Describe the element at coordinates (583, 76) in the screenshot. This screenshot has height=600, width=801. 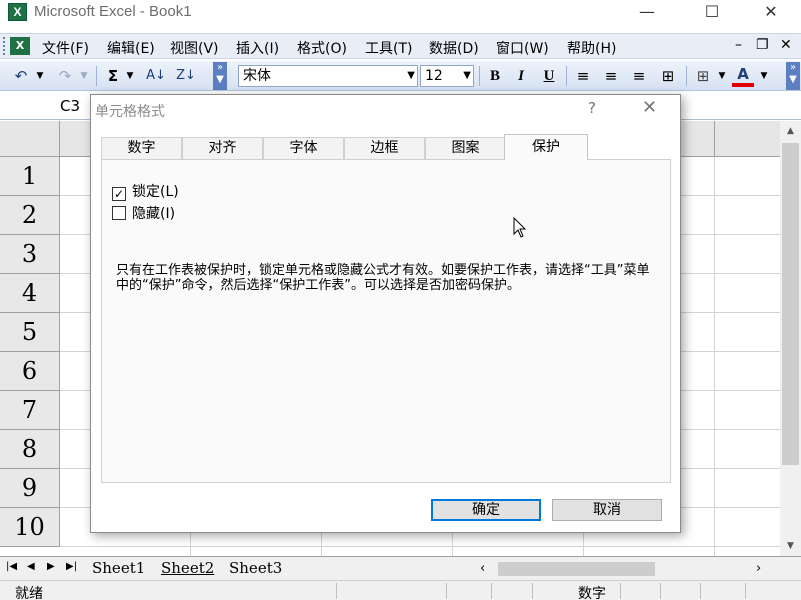
I see `align-left-icon: ≡` at that location.